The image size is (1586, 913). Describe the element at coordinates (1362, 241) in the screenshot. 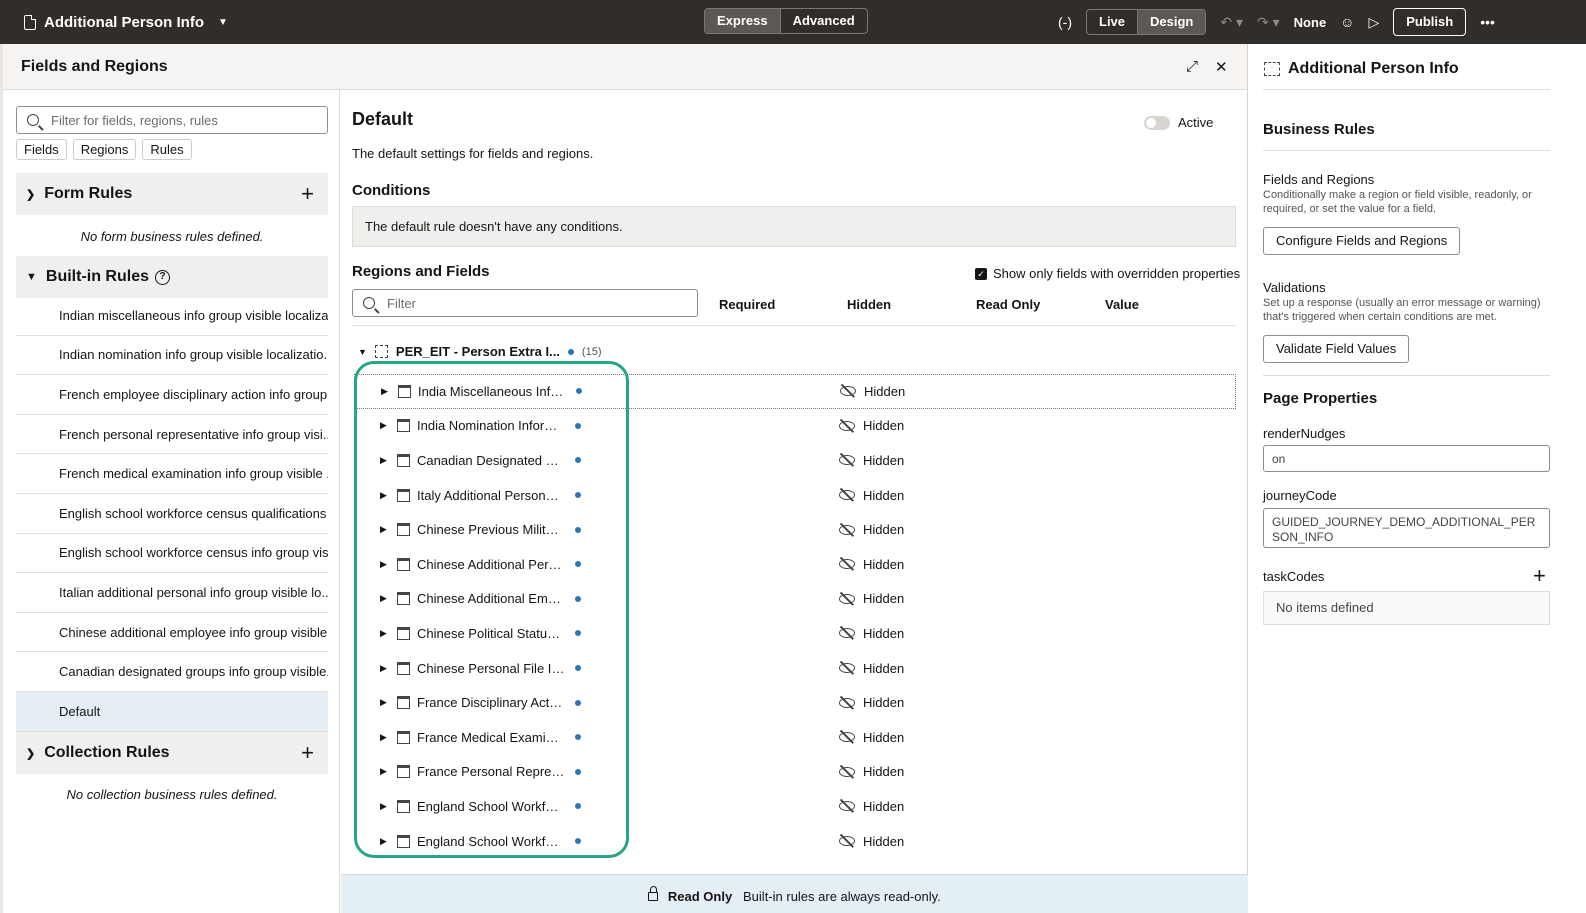

I see `configure-fields-button: Configure Fields and Regions` at that location.